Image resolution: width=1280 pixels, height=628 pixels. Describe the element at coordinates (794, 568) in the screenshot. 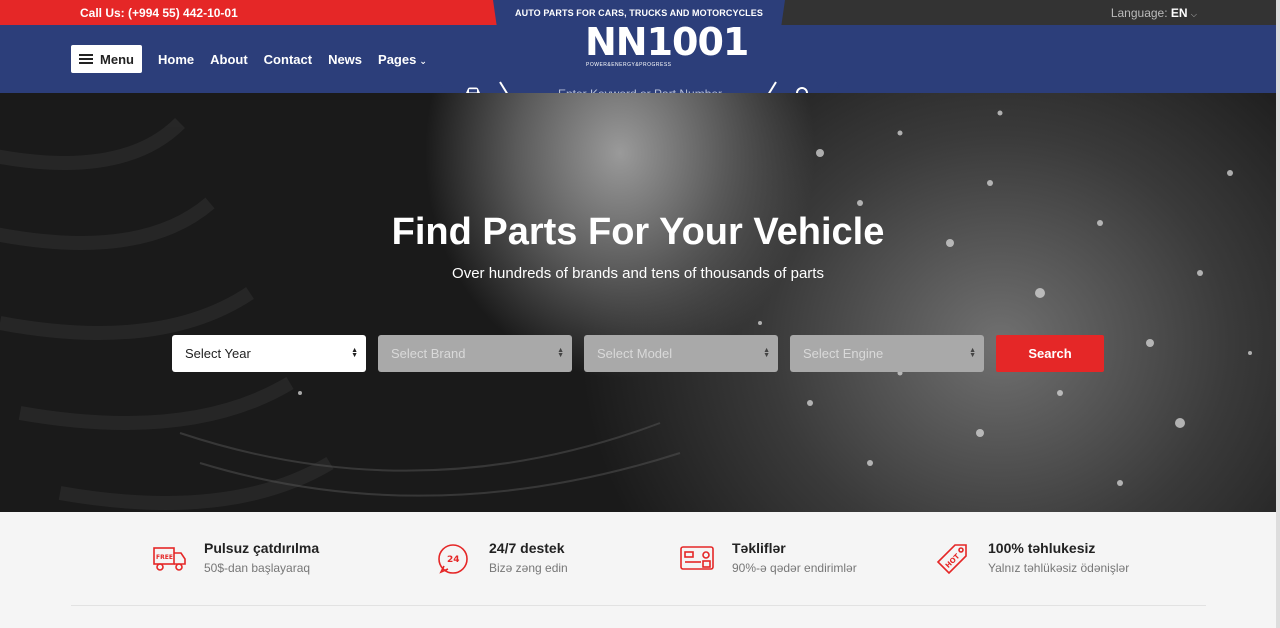

I see `feature-text: 90%-ə qədər endirimlər` at that location.